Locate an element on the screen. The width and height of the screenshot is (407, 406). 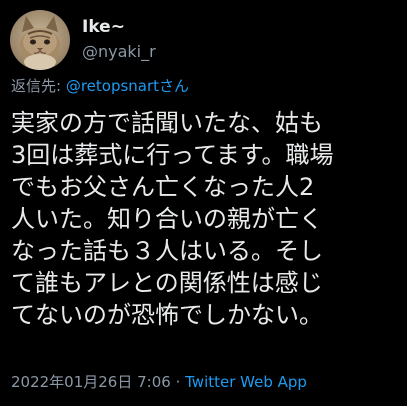
tweet-meta: 2022年01月26日 7:06 · Twitter Web App is located at coordinates (159, 382).